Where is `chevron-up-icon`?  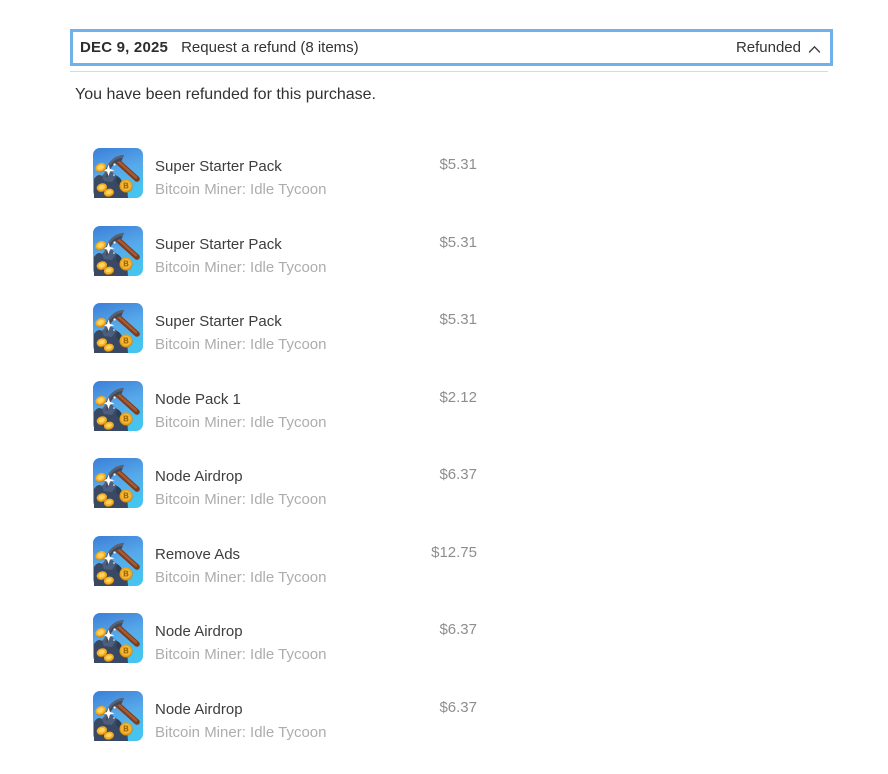
chevron-up-icon is located at coordinates (814, 49).